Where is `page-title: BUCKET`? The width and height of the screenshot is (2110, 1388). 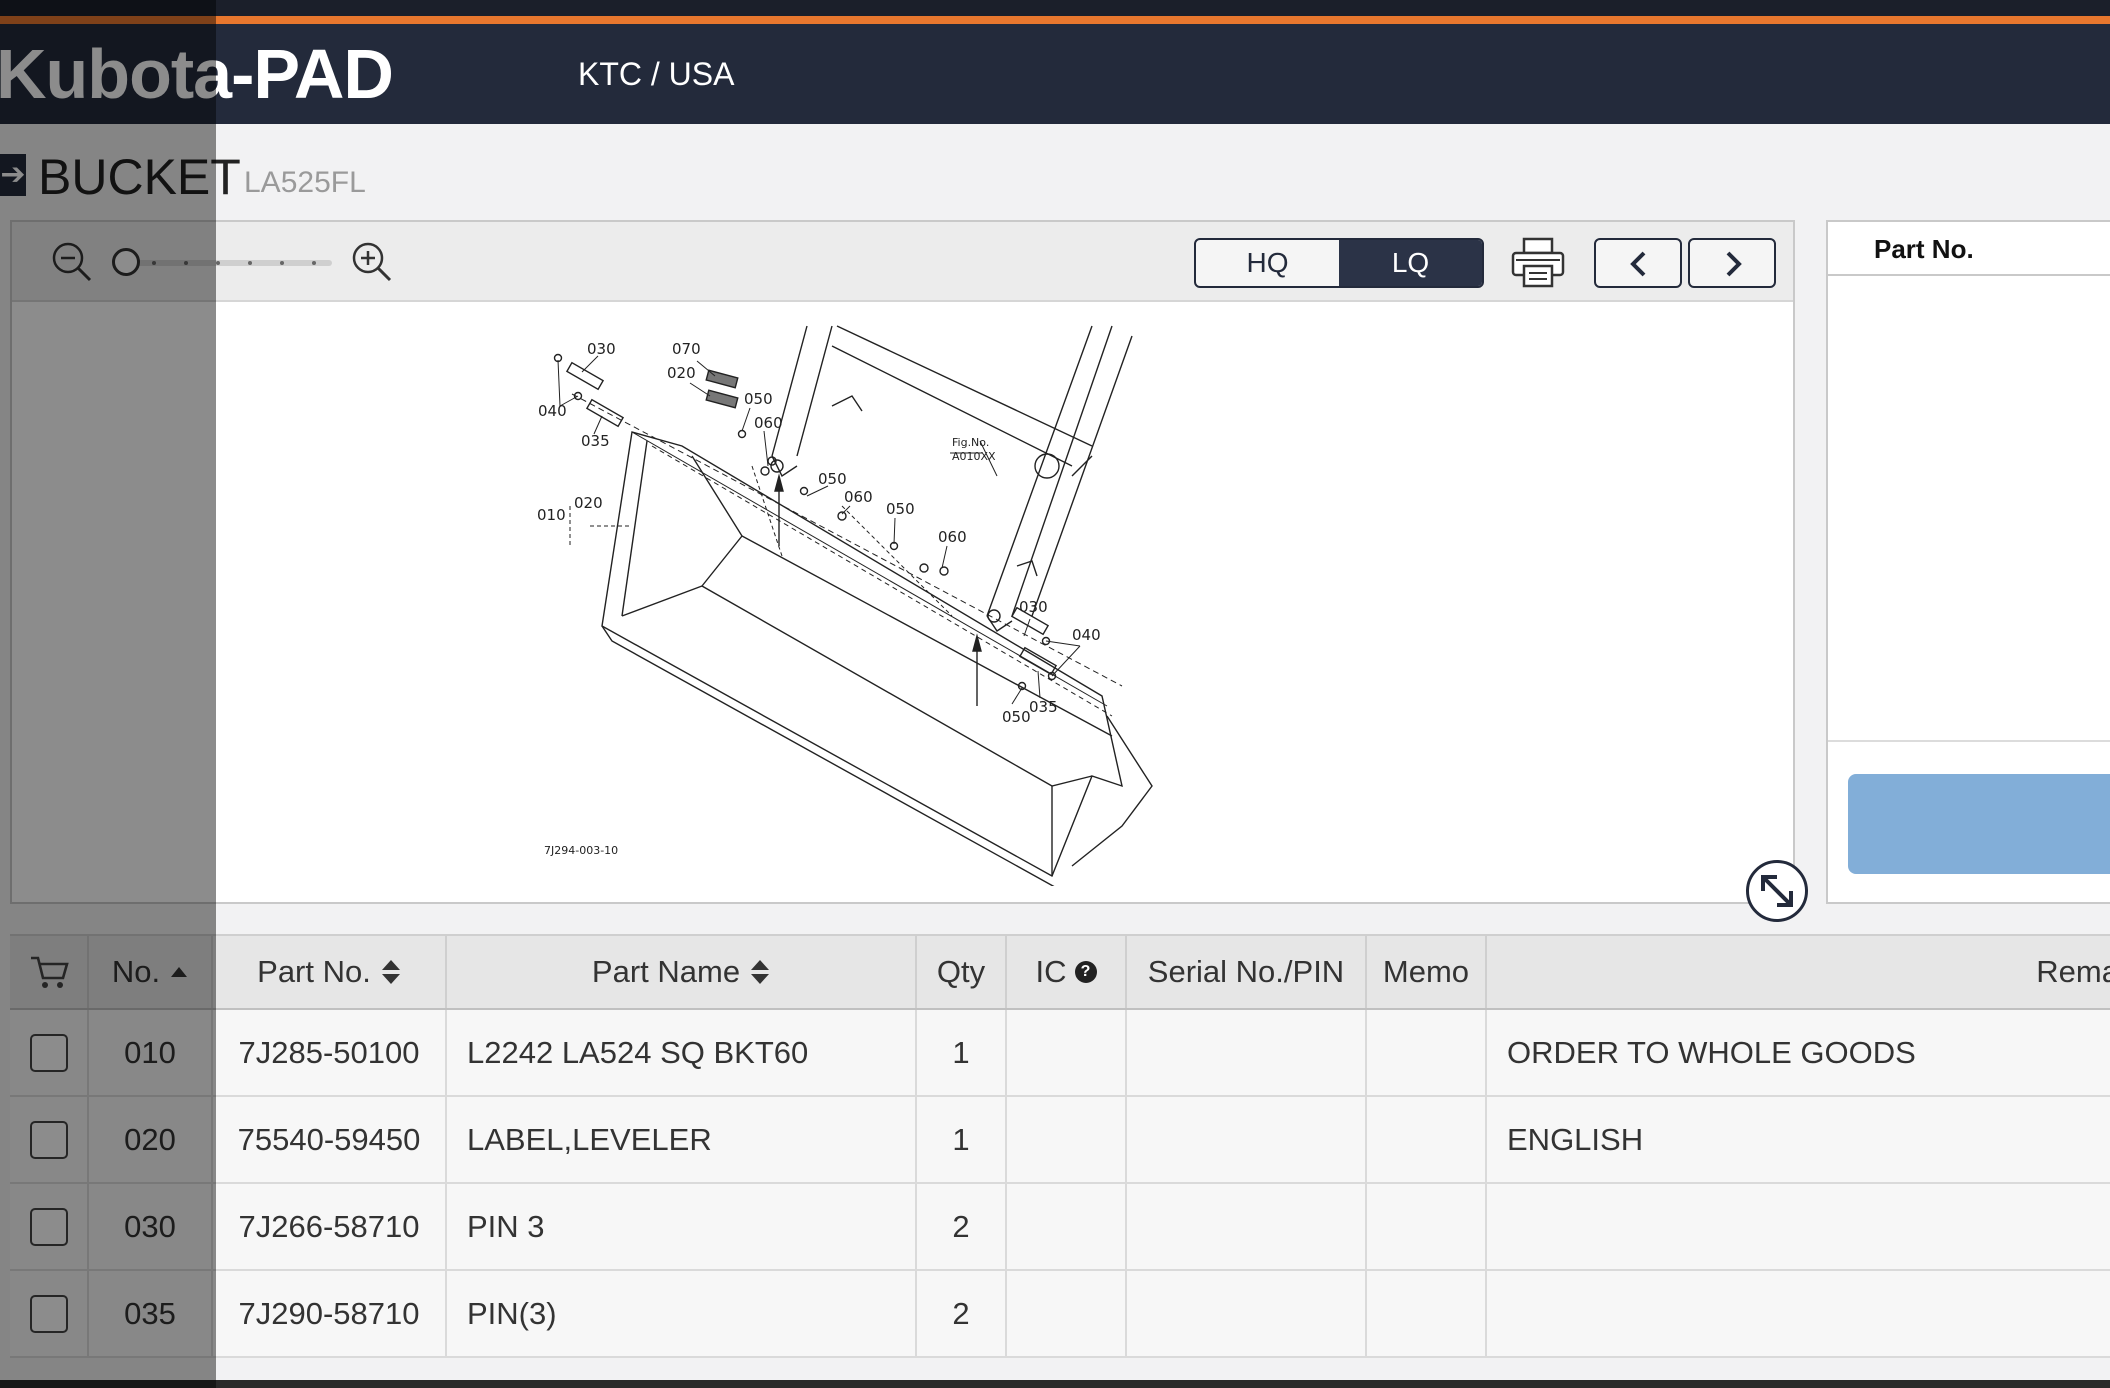
page-title: BUCKET is located at coordinates (139, 177).